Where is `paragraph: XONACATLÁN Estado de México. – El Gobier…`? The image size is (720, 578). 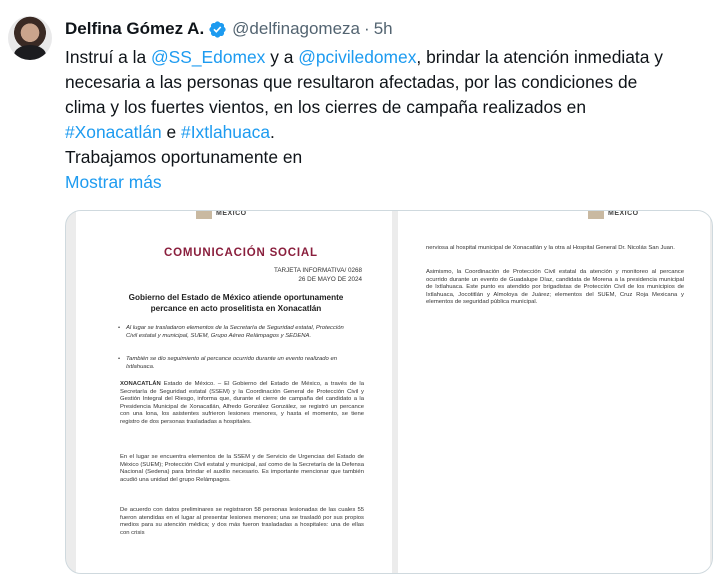
paragraph: XONACATLÁN Estado de México. – El Gobier… is located at coordinates (242, 404).